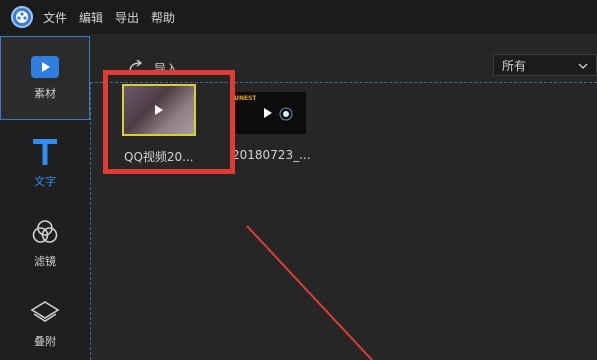 This screenshot has height=360, width=597. I want to click on sidebar-item-media: 素材, so click(45, 78).